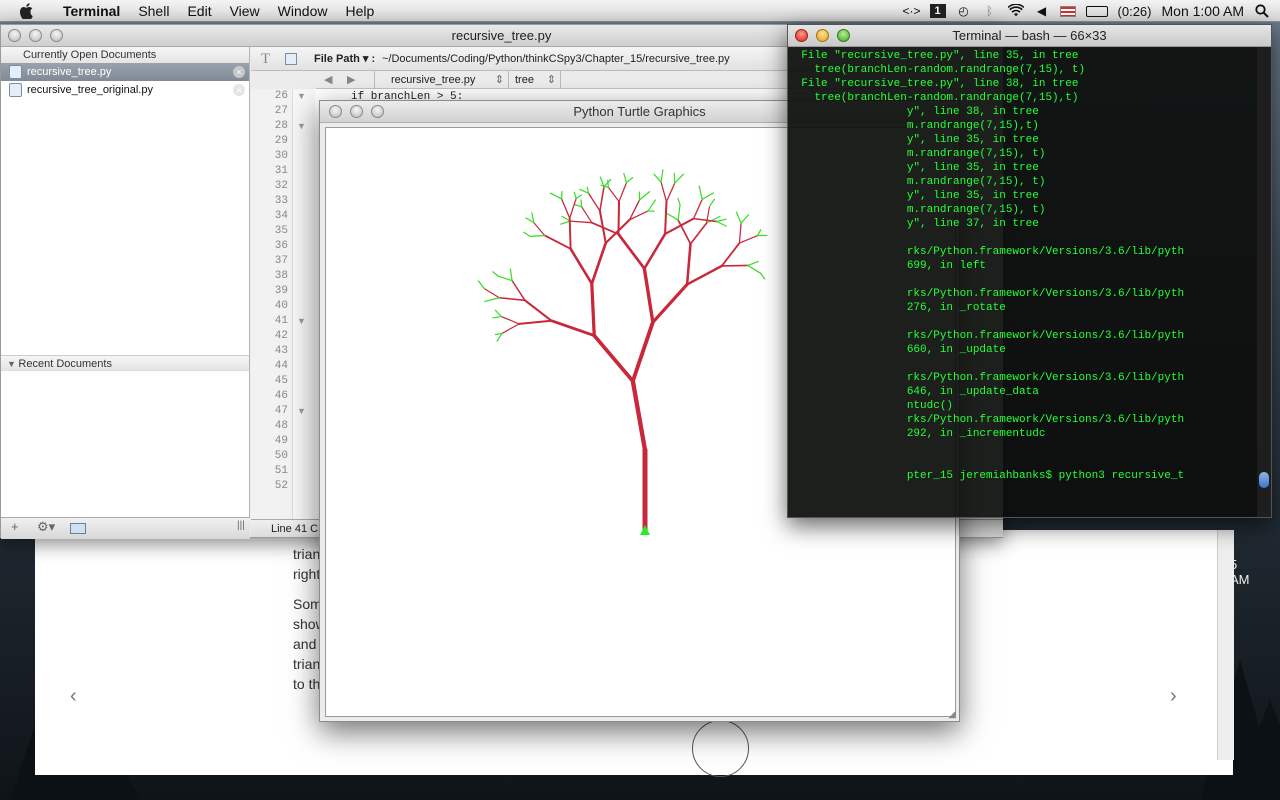  I want to click on menu-edit: Edit, so click(199, 11).